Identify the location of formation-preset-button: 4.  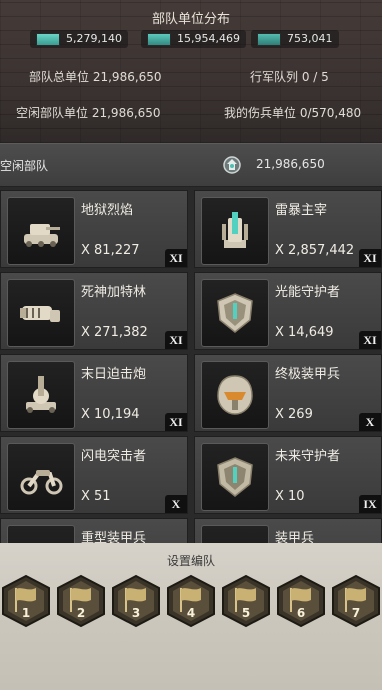
(191, 601).